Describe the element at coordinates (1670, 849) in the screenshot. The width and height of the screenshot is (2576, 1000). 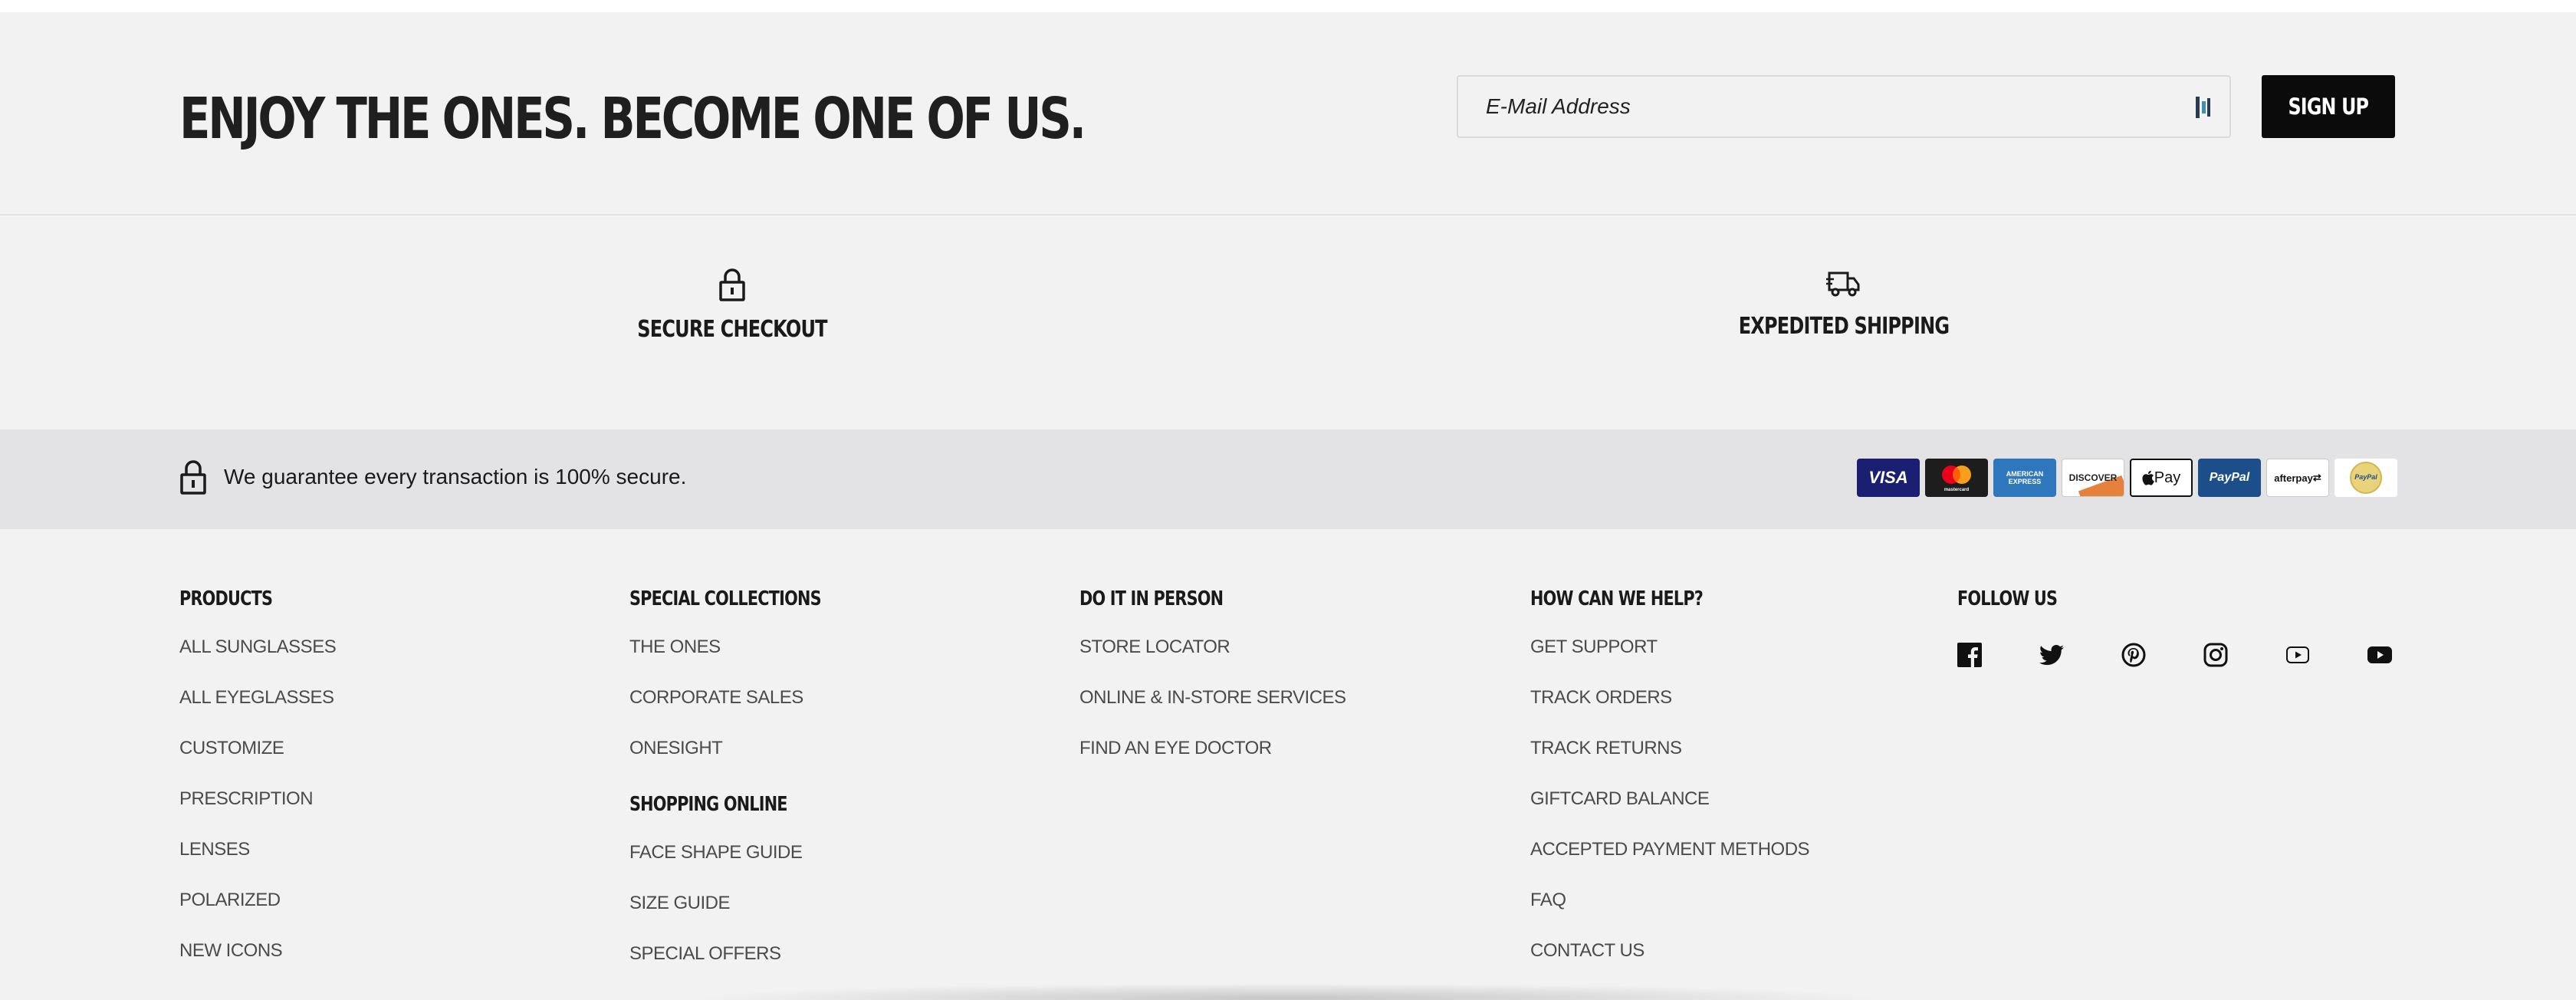
I see `footer-link-accepted-payment-methods: ACCEPTED PAYMENT METHODS` at that location.